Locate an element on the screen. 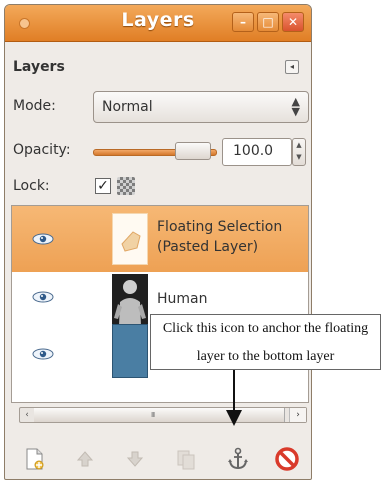  mode-label: Mode: is located at coordinates (34, 106).